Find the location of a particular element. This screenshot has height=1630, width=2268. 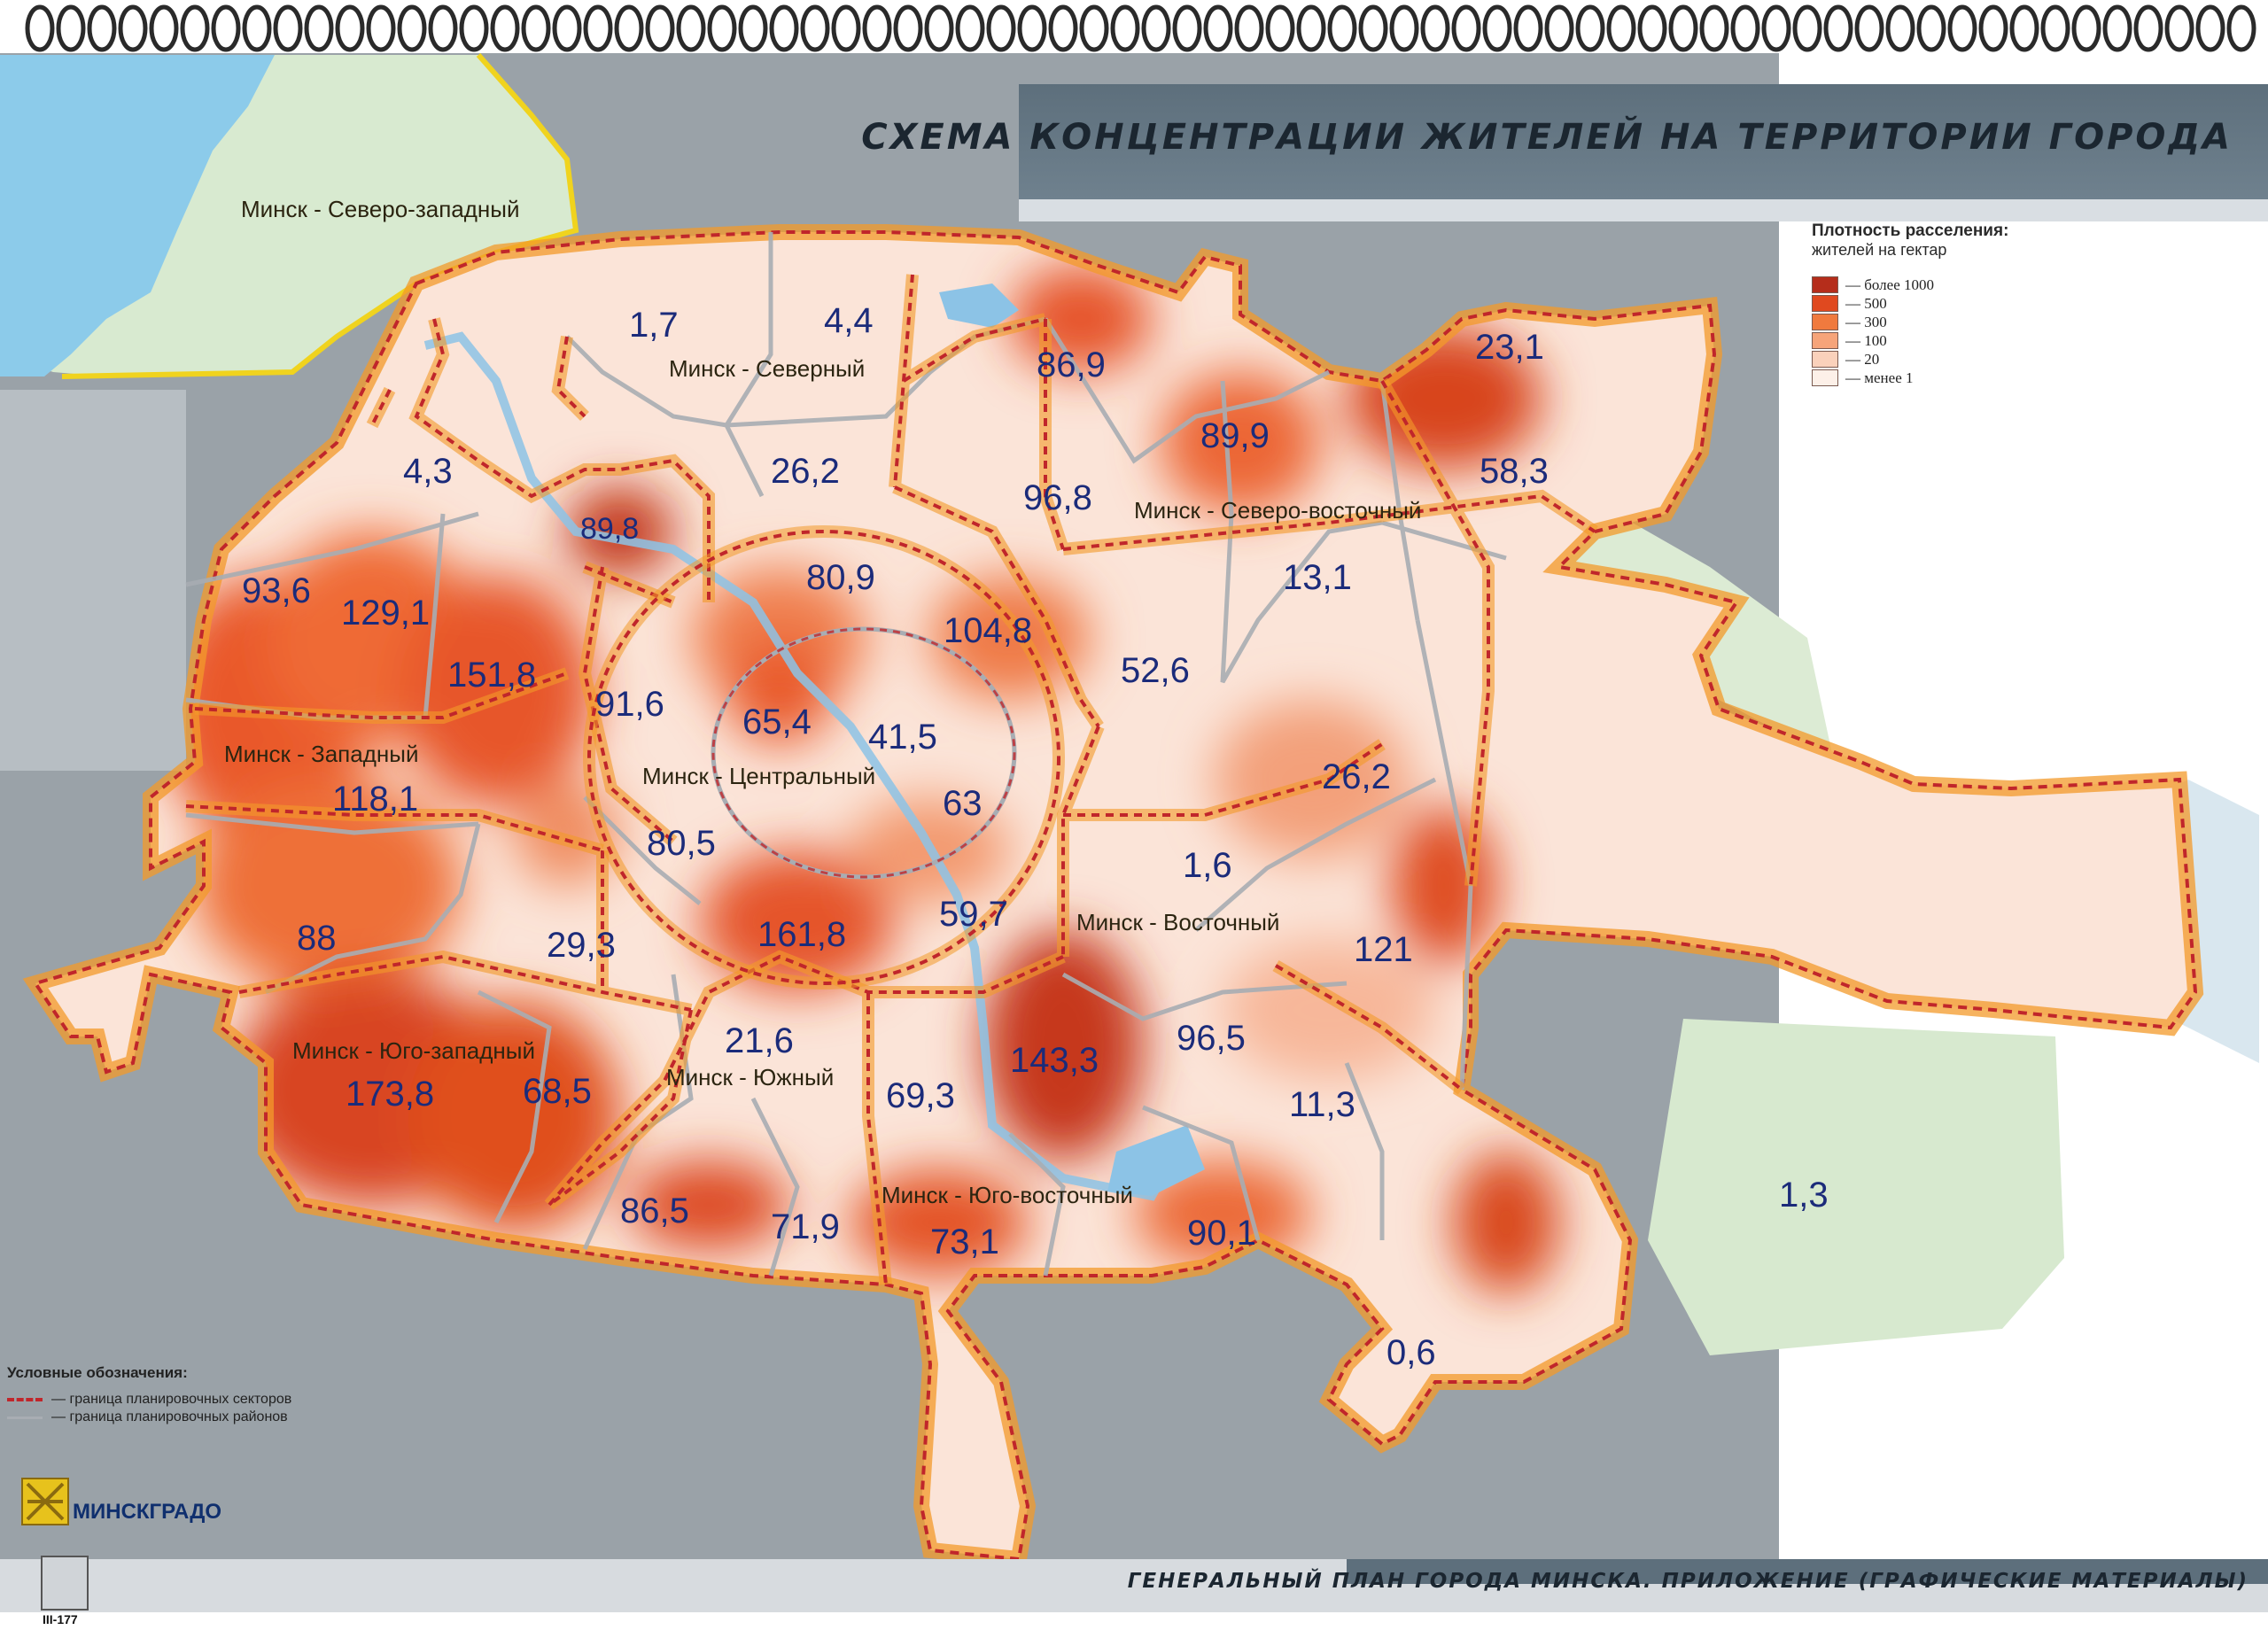

sector-label-northeast: Минск - Северо-восточный is located at coordinates (1277, 510).